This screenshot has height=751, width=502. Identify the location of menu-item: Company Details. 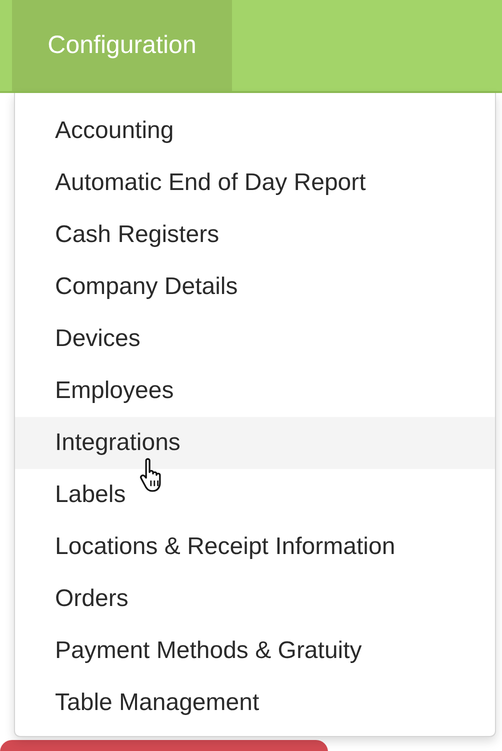
(255, 287).